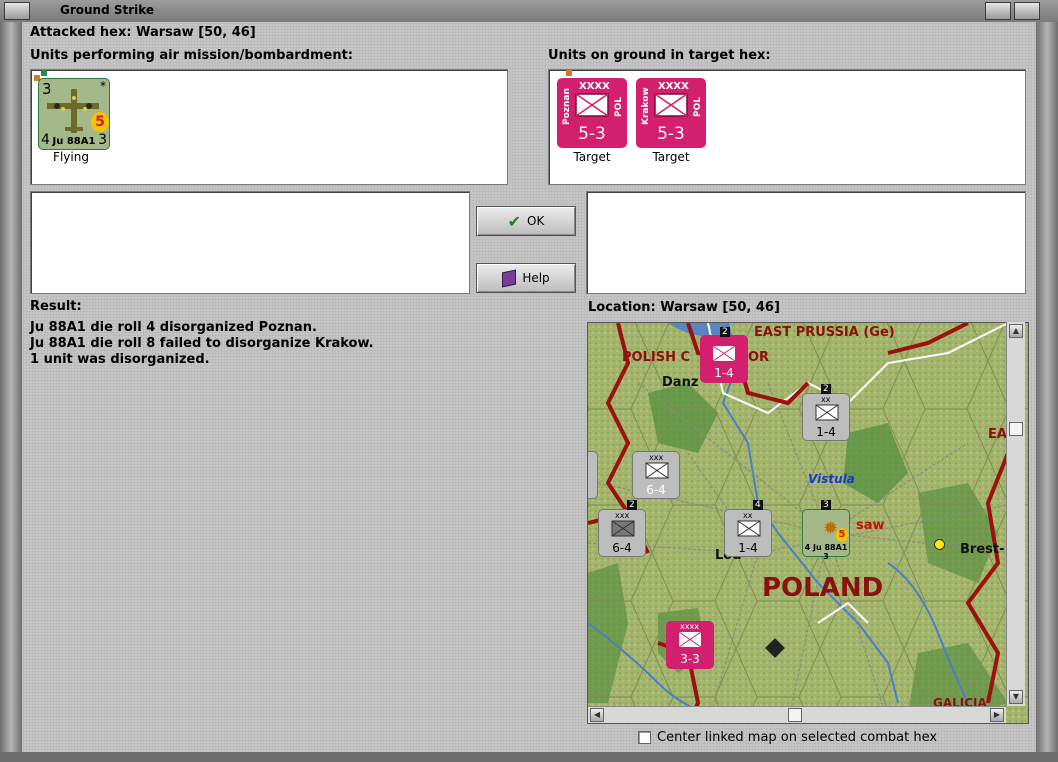 The height and width of the screenshot is (762, 1058). I want to click on map-counter-ger: xx 1-4 4, so click(748, 528).